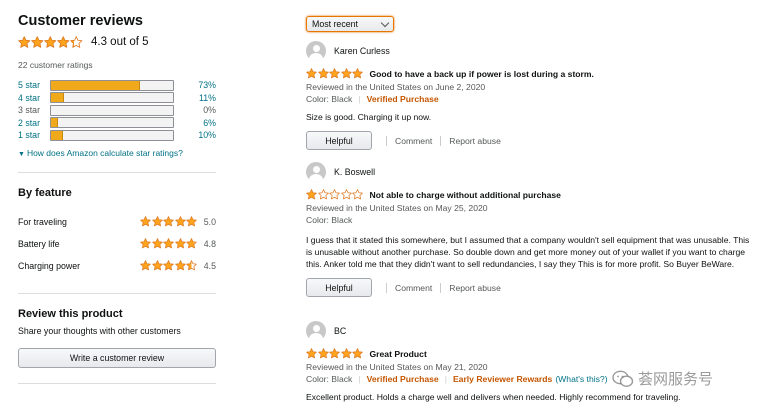 The image size is (760, 411). Describe the element at coordinates (117, 357) in the screenshot. I see `write-review-button: Write a customer review` at that location.